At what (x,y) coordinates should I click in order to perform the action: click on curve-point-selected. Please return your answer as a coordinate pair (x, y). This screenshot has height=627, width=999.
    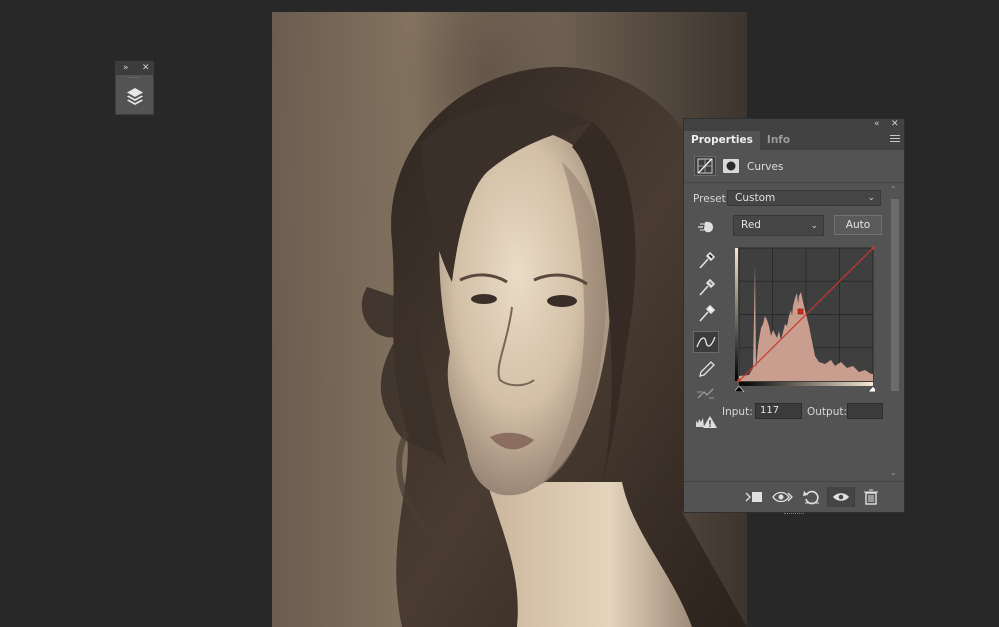
    Looking at the image, I should click on (800, 311).